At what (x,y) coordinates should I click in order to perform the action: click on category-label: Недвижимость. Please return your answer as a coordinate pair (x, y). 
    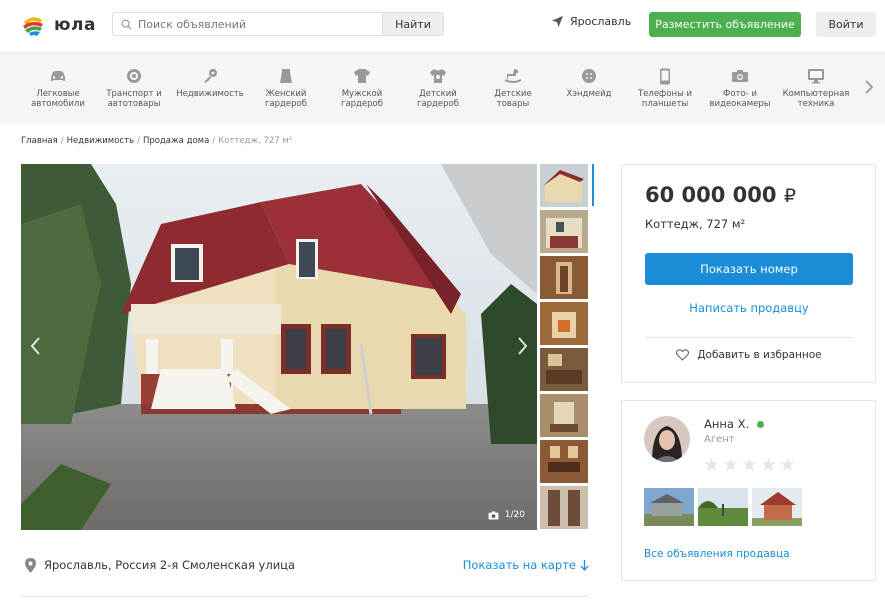
    Looking at the image, I should click on (210, 94).